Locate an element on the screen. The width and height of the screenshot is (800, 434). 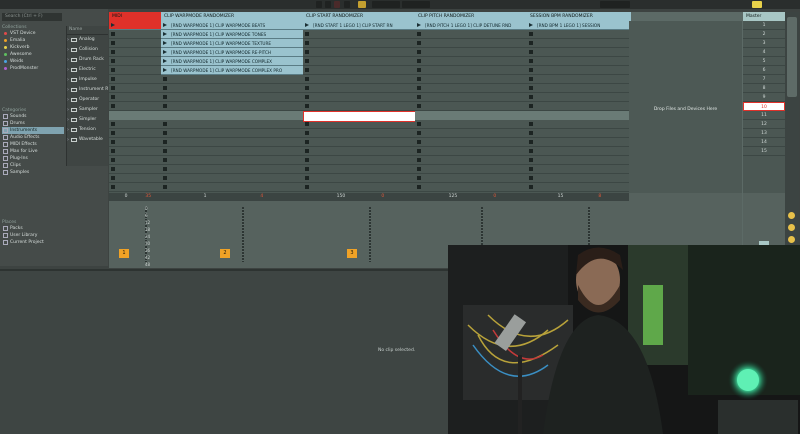
browser-list-item: › Analog is located at coordinates (87, 40).